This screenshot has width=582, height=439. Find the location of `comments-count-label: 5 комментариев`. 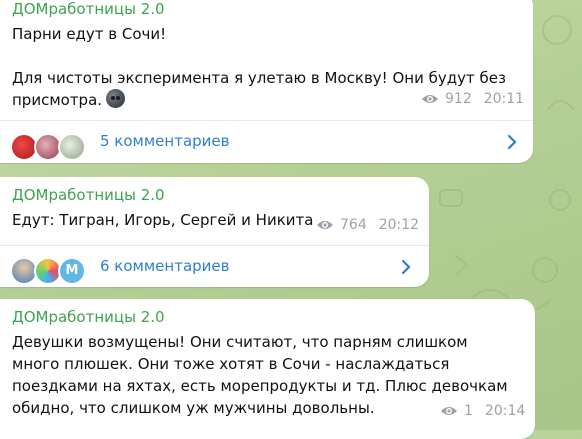

comments-count-label: 5 комментариев is located at coordinates (165, 141).